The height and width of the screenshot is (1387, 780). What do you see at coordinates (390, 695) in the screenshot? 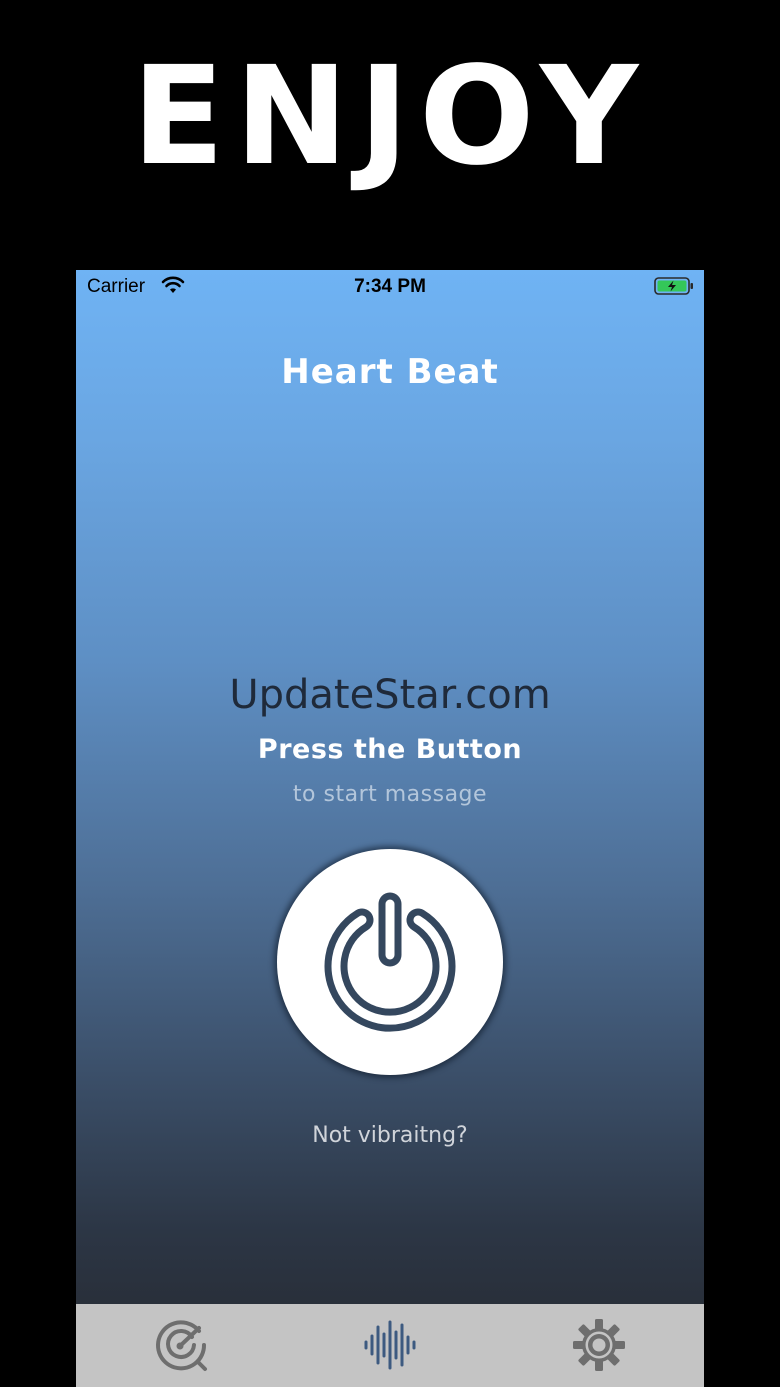
I see `watermark-text: UpdateStar.com` at bounding box center [390, 695].